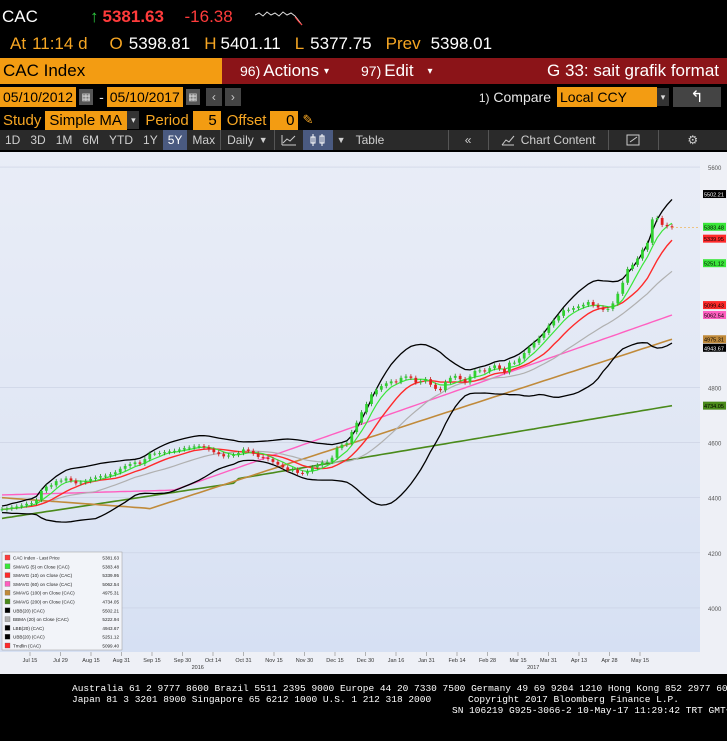  What do you see at coordinates (203, 140) in the screenshot?
I see `range-button-max: Max` at bounding box center [203, 140].